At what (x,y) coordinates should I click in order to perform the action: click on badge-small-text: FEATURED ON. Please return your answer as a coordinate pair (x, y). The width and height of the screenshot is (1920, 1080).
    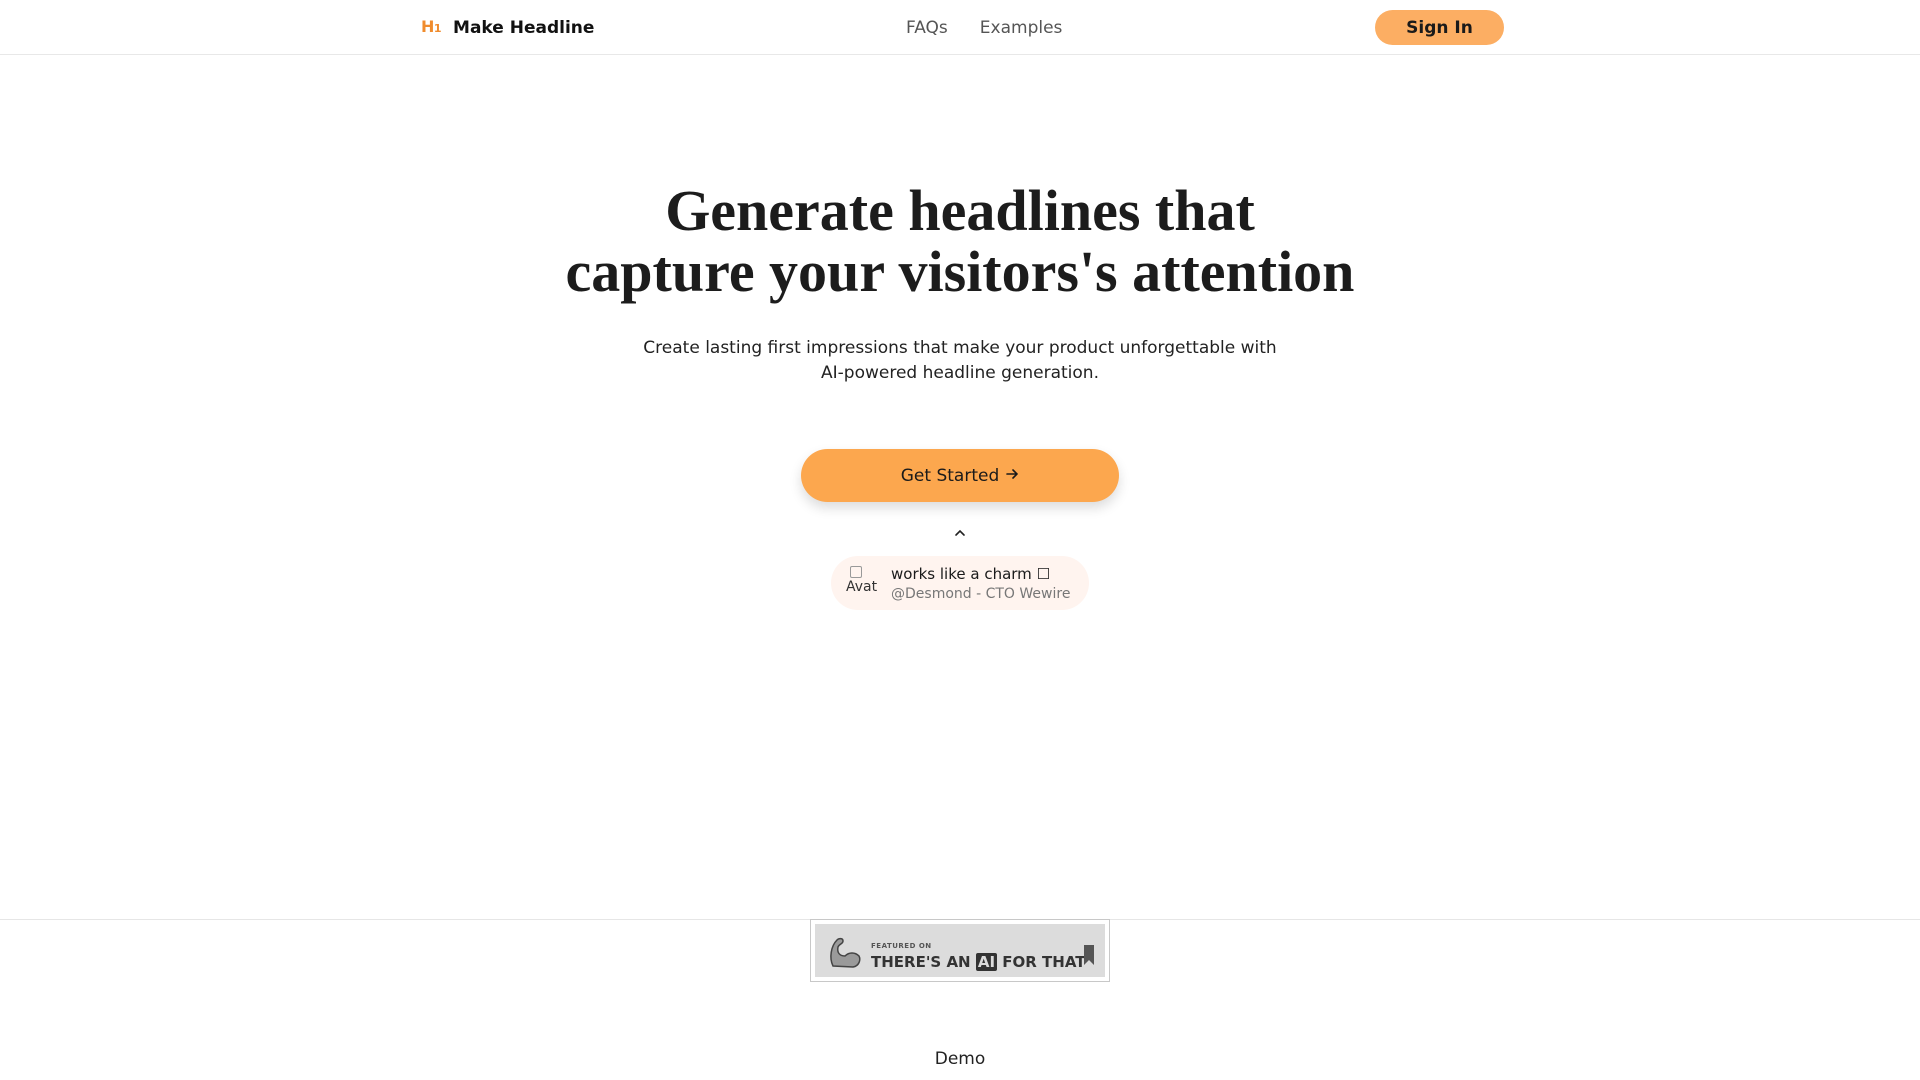
    Looking at the image, I should click on (901, 946).